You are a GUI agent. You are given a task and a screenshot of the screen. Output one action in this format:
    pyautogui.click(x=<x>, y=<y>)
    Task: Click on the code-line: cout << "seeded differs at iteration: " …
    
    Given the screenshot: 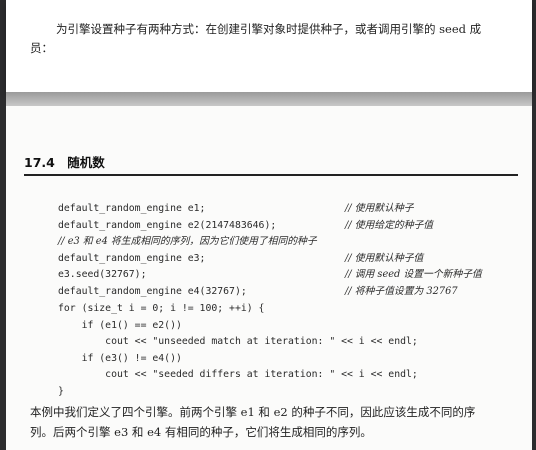 What is the action you would take?
    pyautogui.click(x=238, y=374)
    